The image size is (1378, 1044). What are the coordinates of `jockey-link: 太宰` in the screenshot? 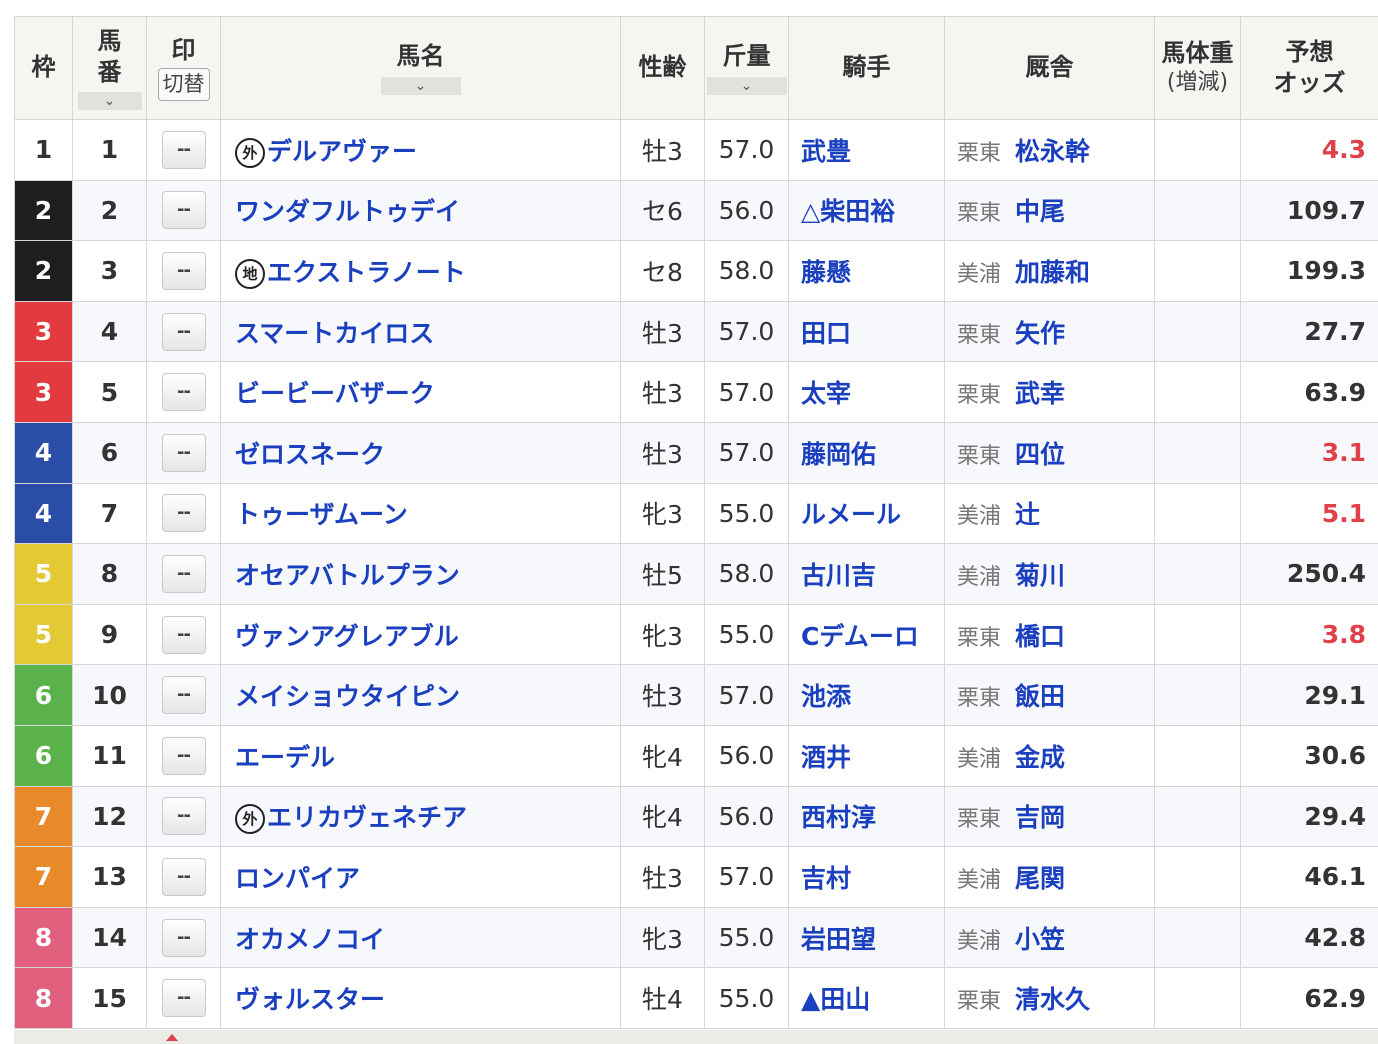 It's located at (826, 393).